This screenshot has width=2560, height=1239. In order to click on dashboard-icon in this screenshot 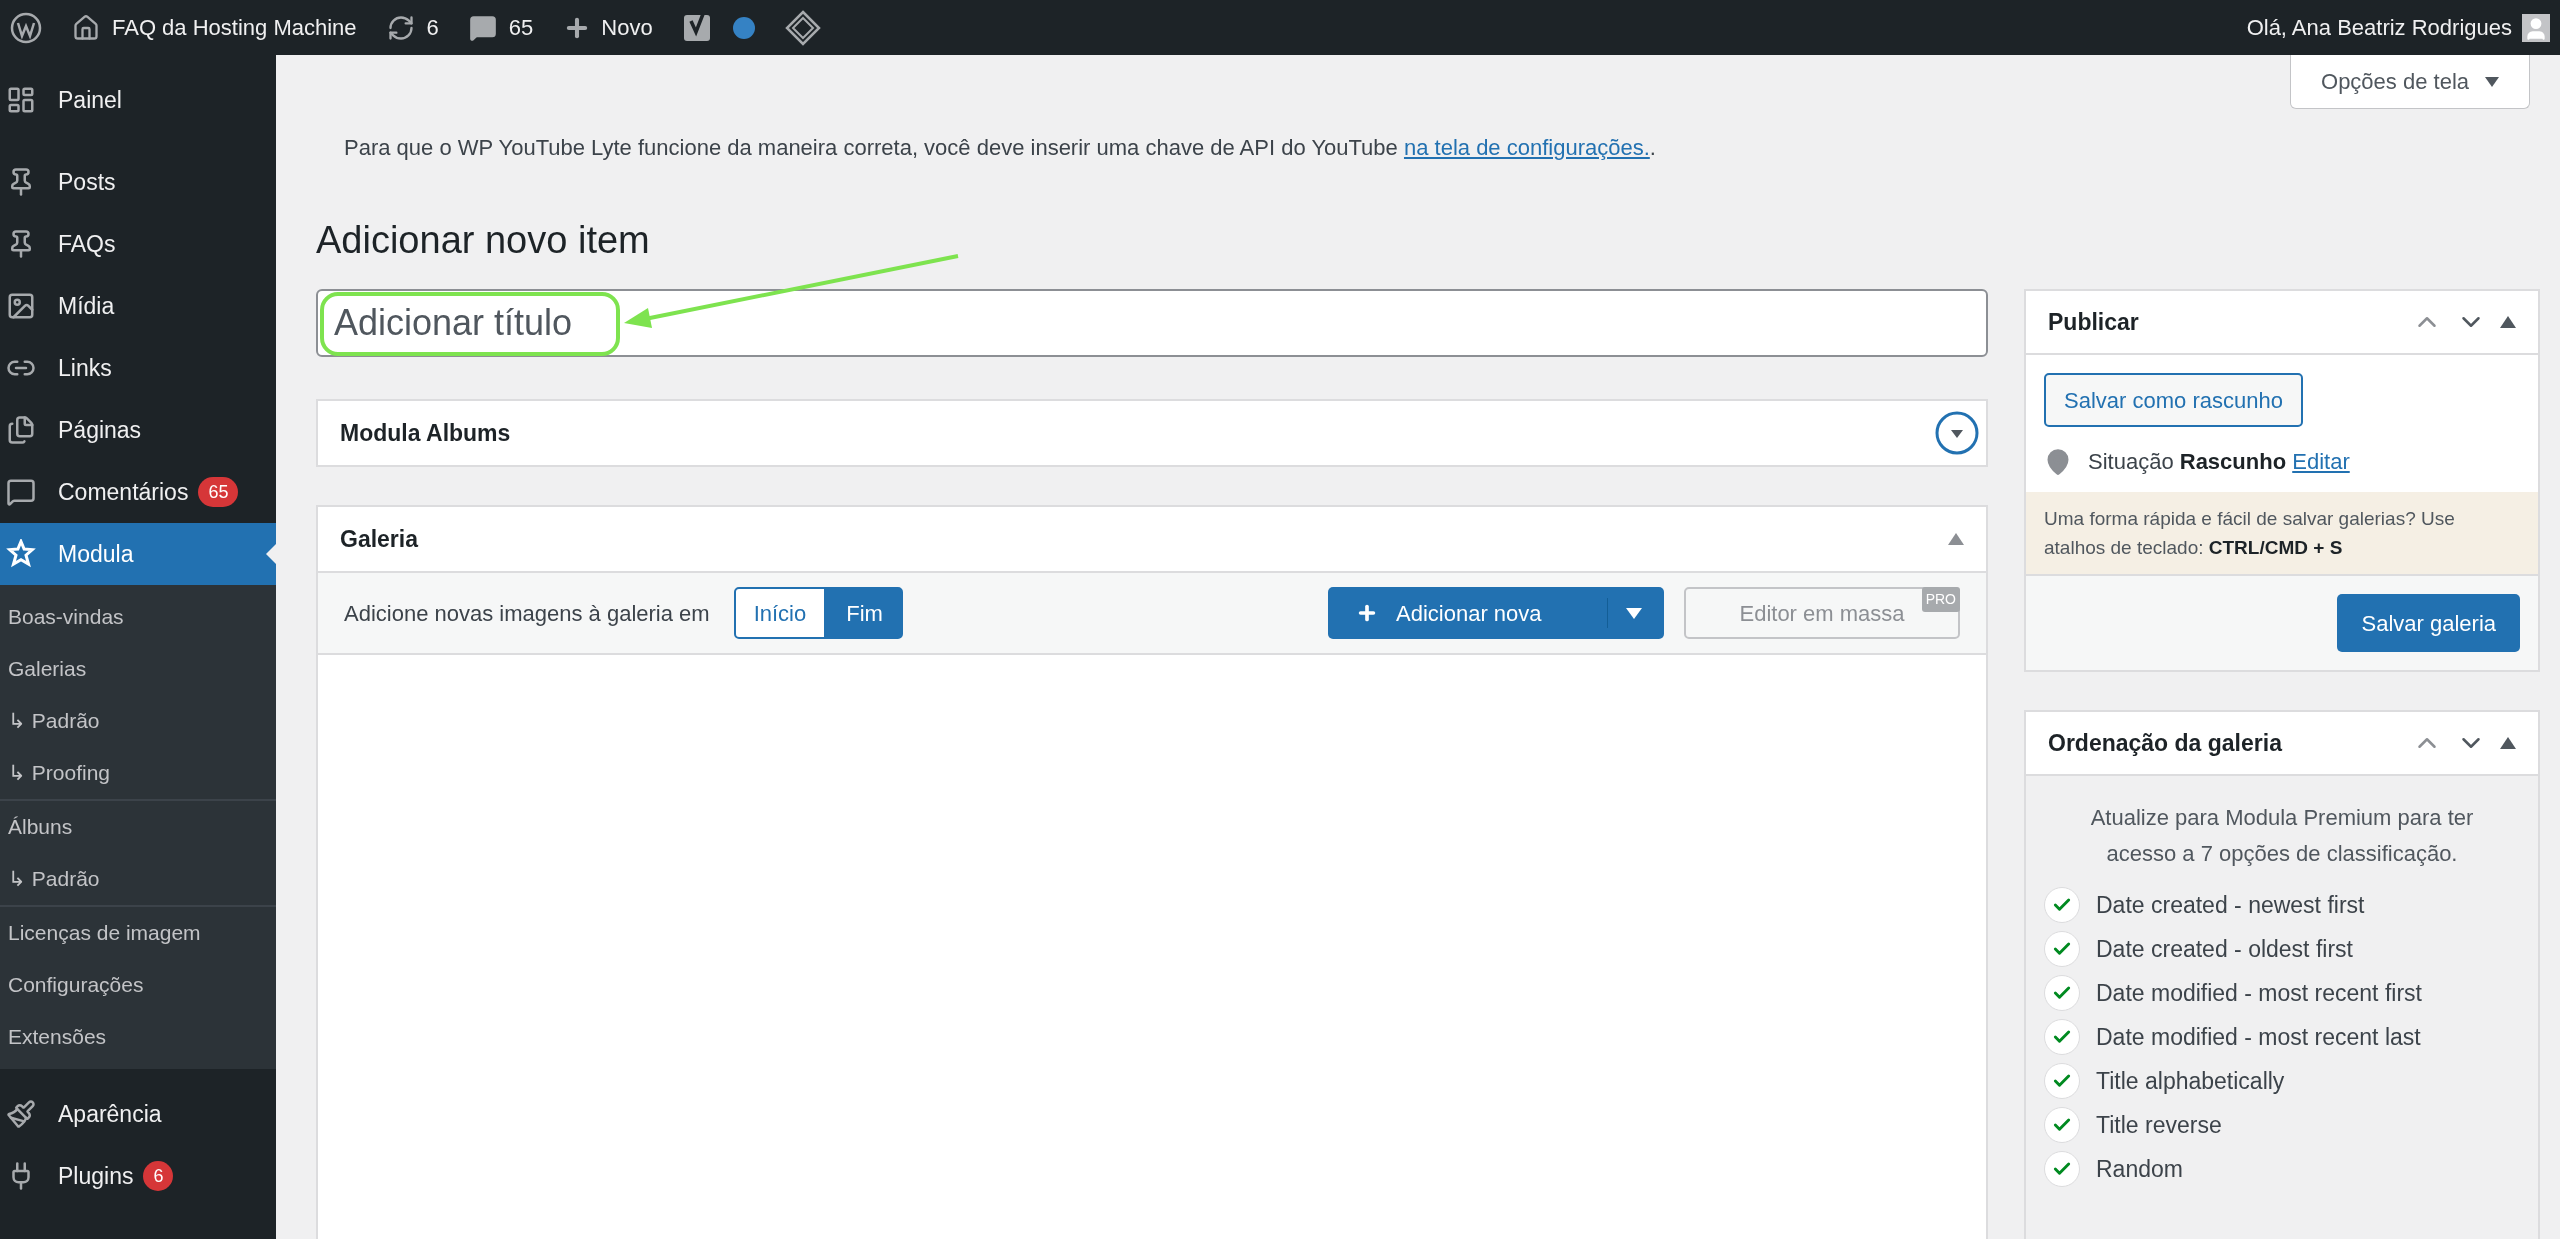, I will do `click(21, 100)`.